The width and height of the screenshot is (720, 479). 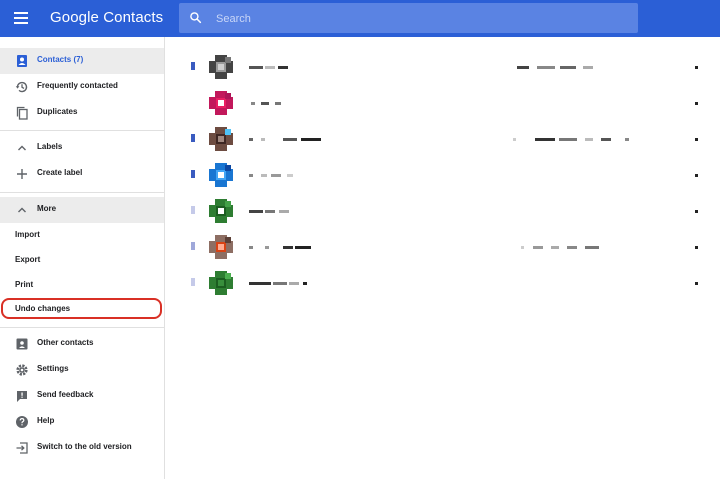 What do you see at coordinates (82, 286) in the screenshot?
I see `print-item: Print` at bounding box center [82, 286].